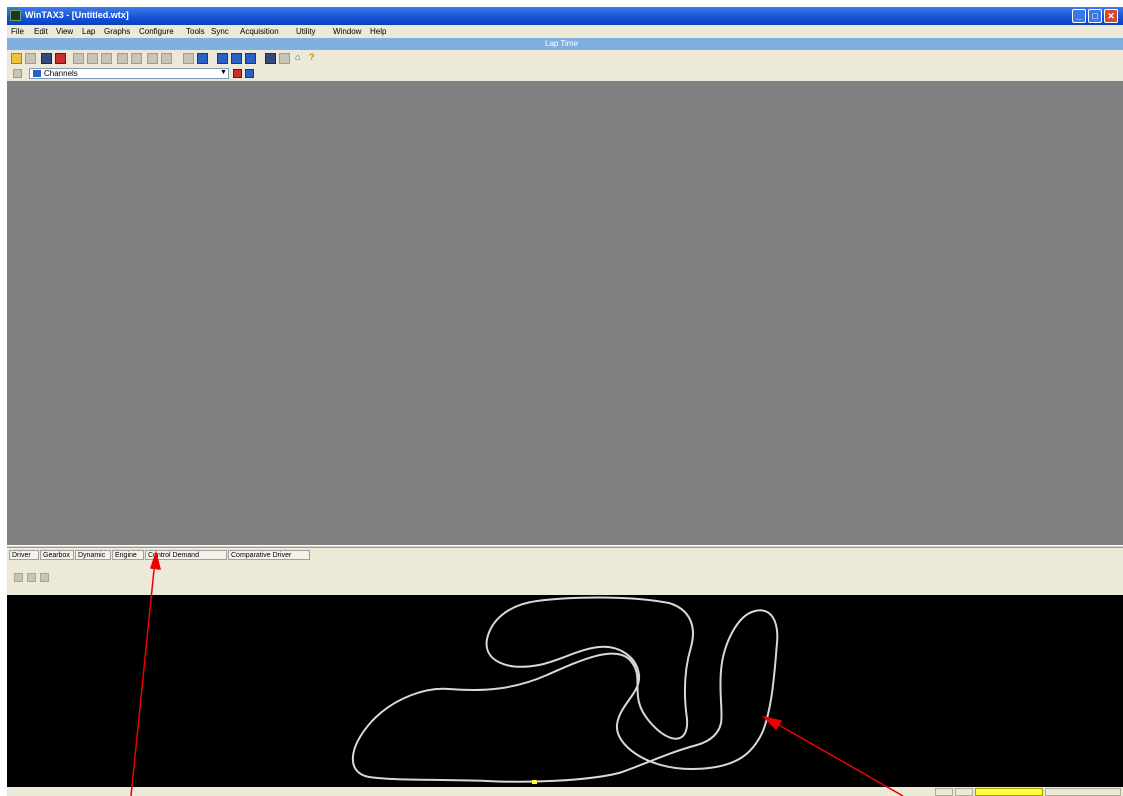  What do you see at coordinates (284, 58) in the screenshot?
I see `tool-gray-icon` at bounding box center [284, 58].